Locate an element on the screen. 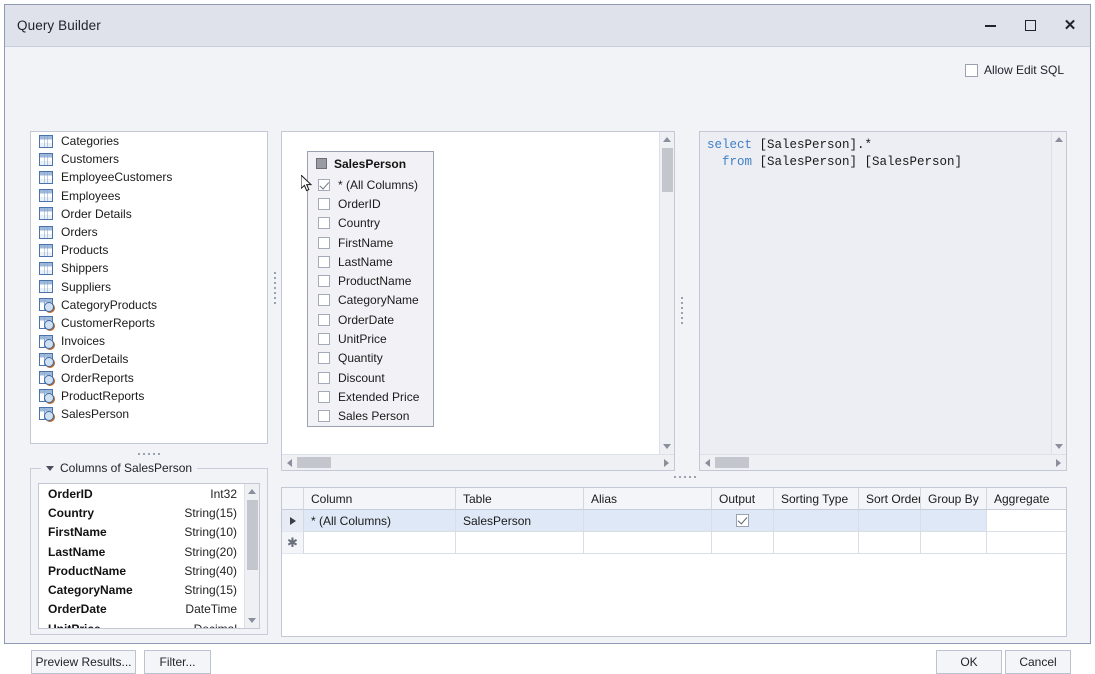 The image size is (1095, 674). diagram-field-row: Quantity is located at coordinates (370, 358).